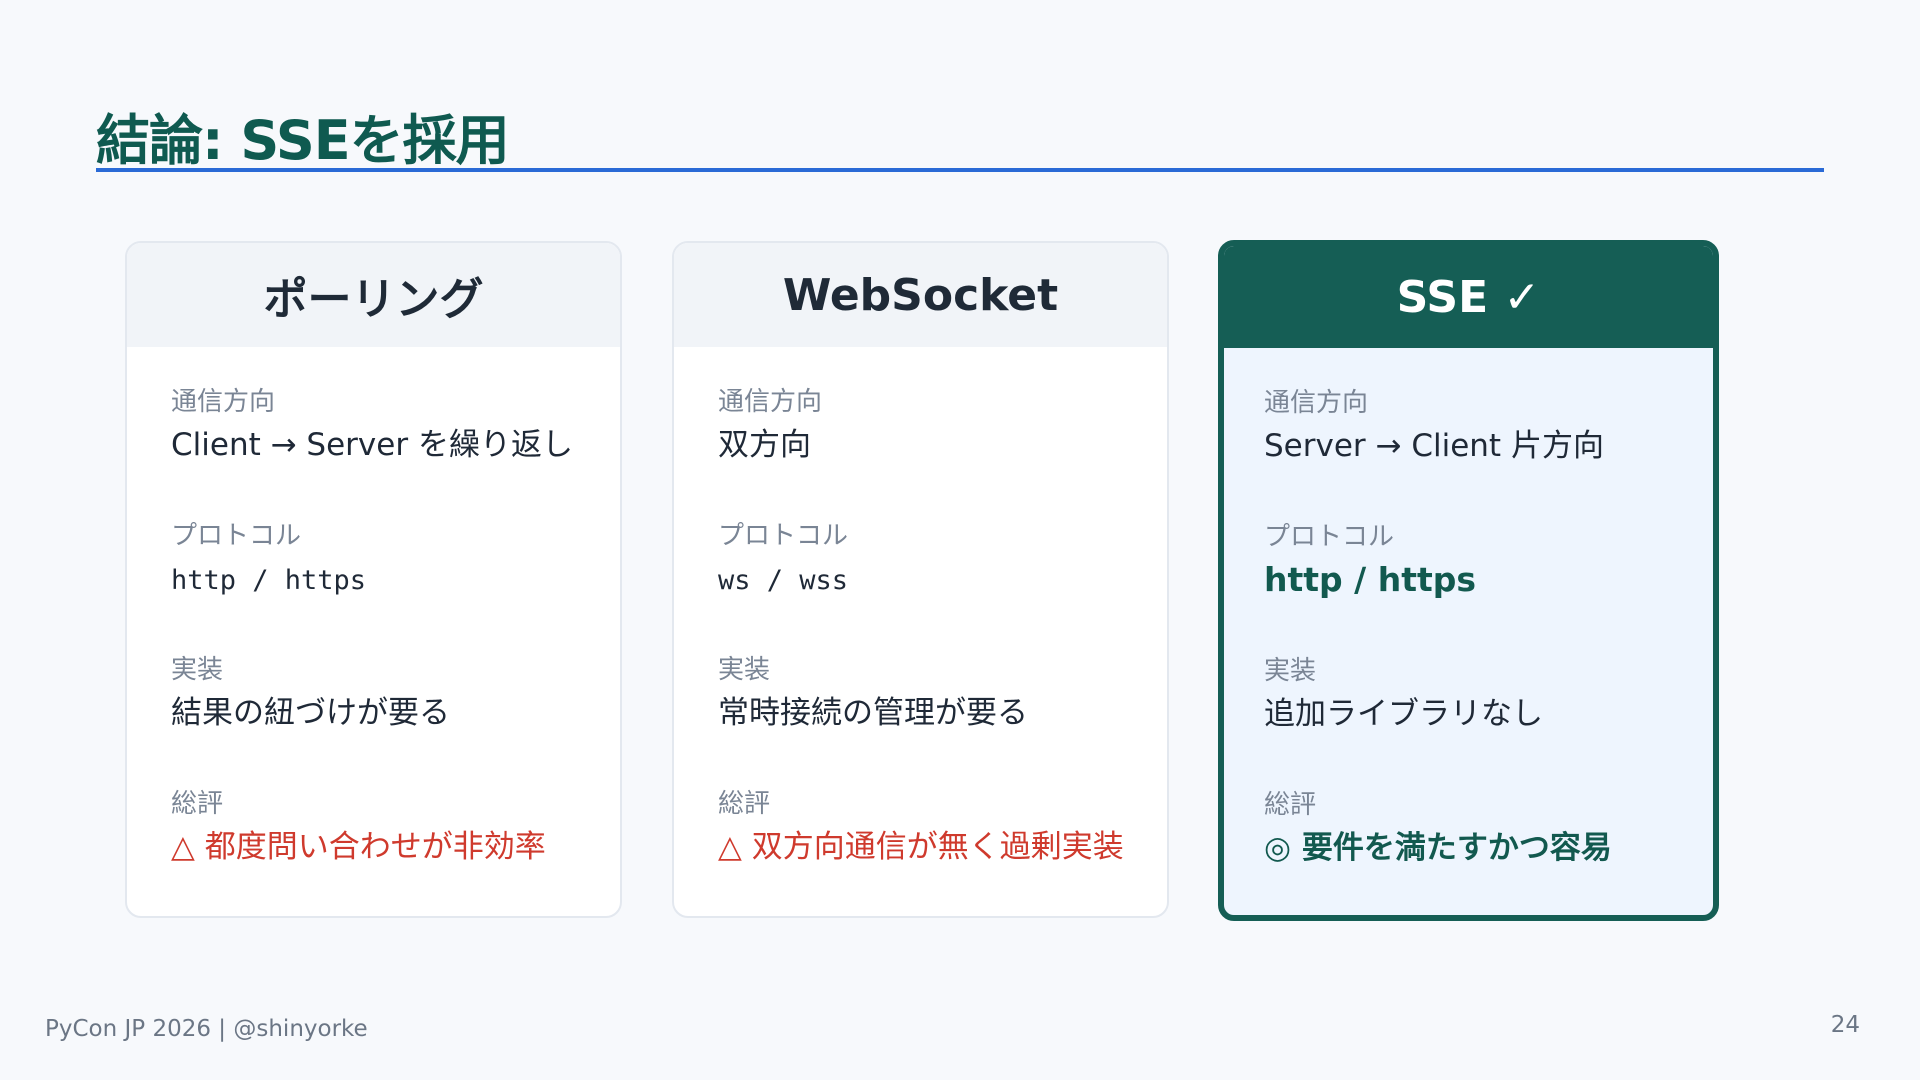  What do you see at coordinates (206, 1029) in the screenshot?
I see `footer-credit: PyCon JP 2026 | @shinyorke` at bounding box center [206, 1029].